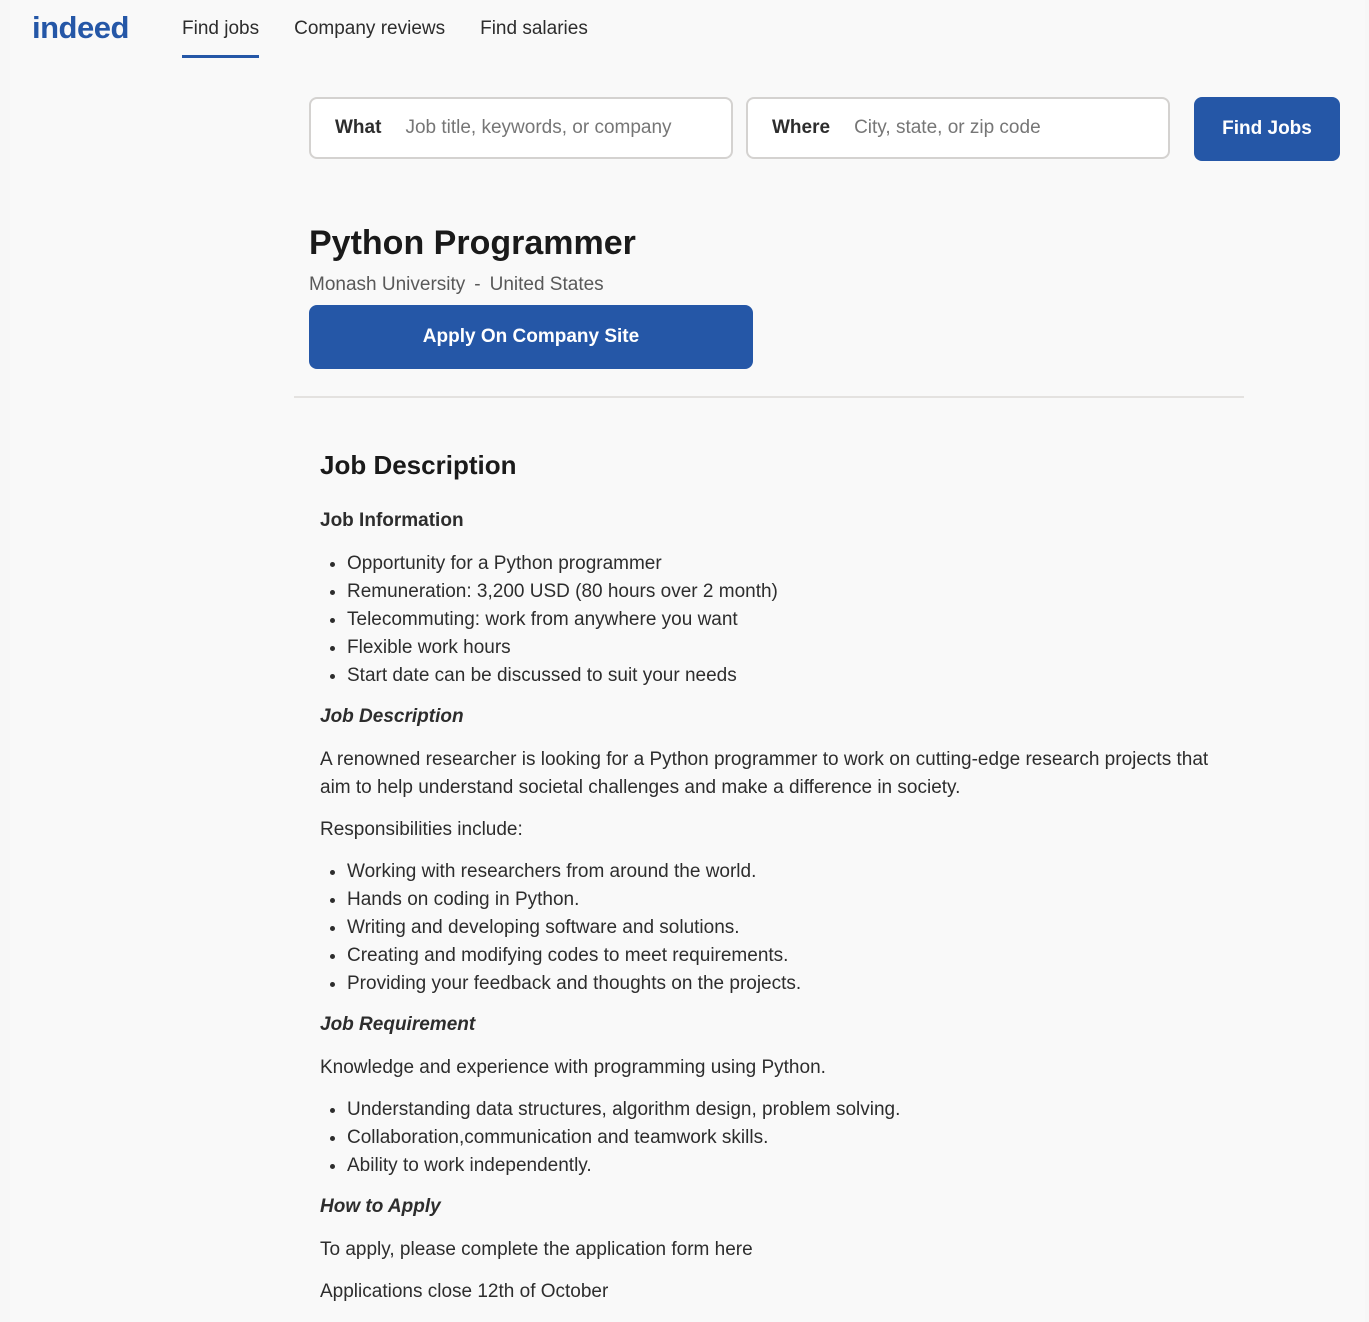 The height and width of the screenshot is (1322, 1369). I want to click on responsibilities-intro: Responsibilities include:, so click(421, 829).